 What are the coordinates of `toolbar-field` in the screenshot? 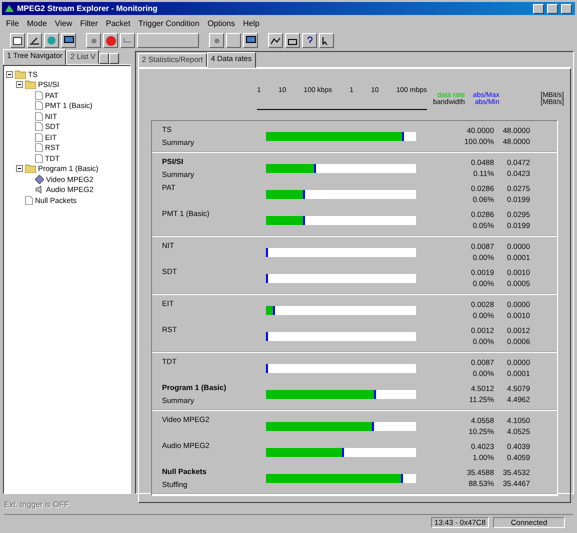 It's located at (168, 40).